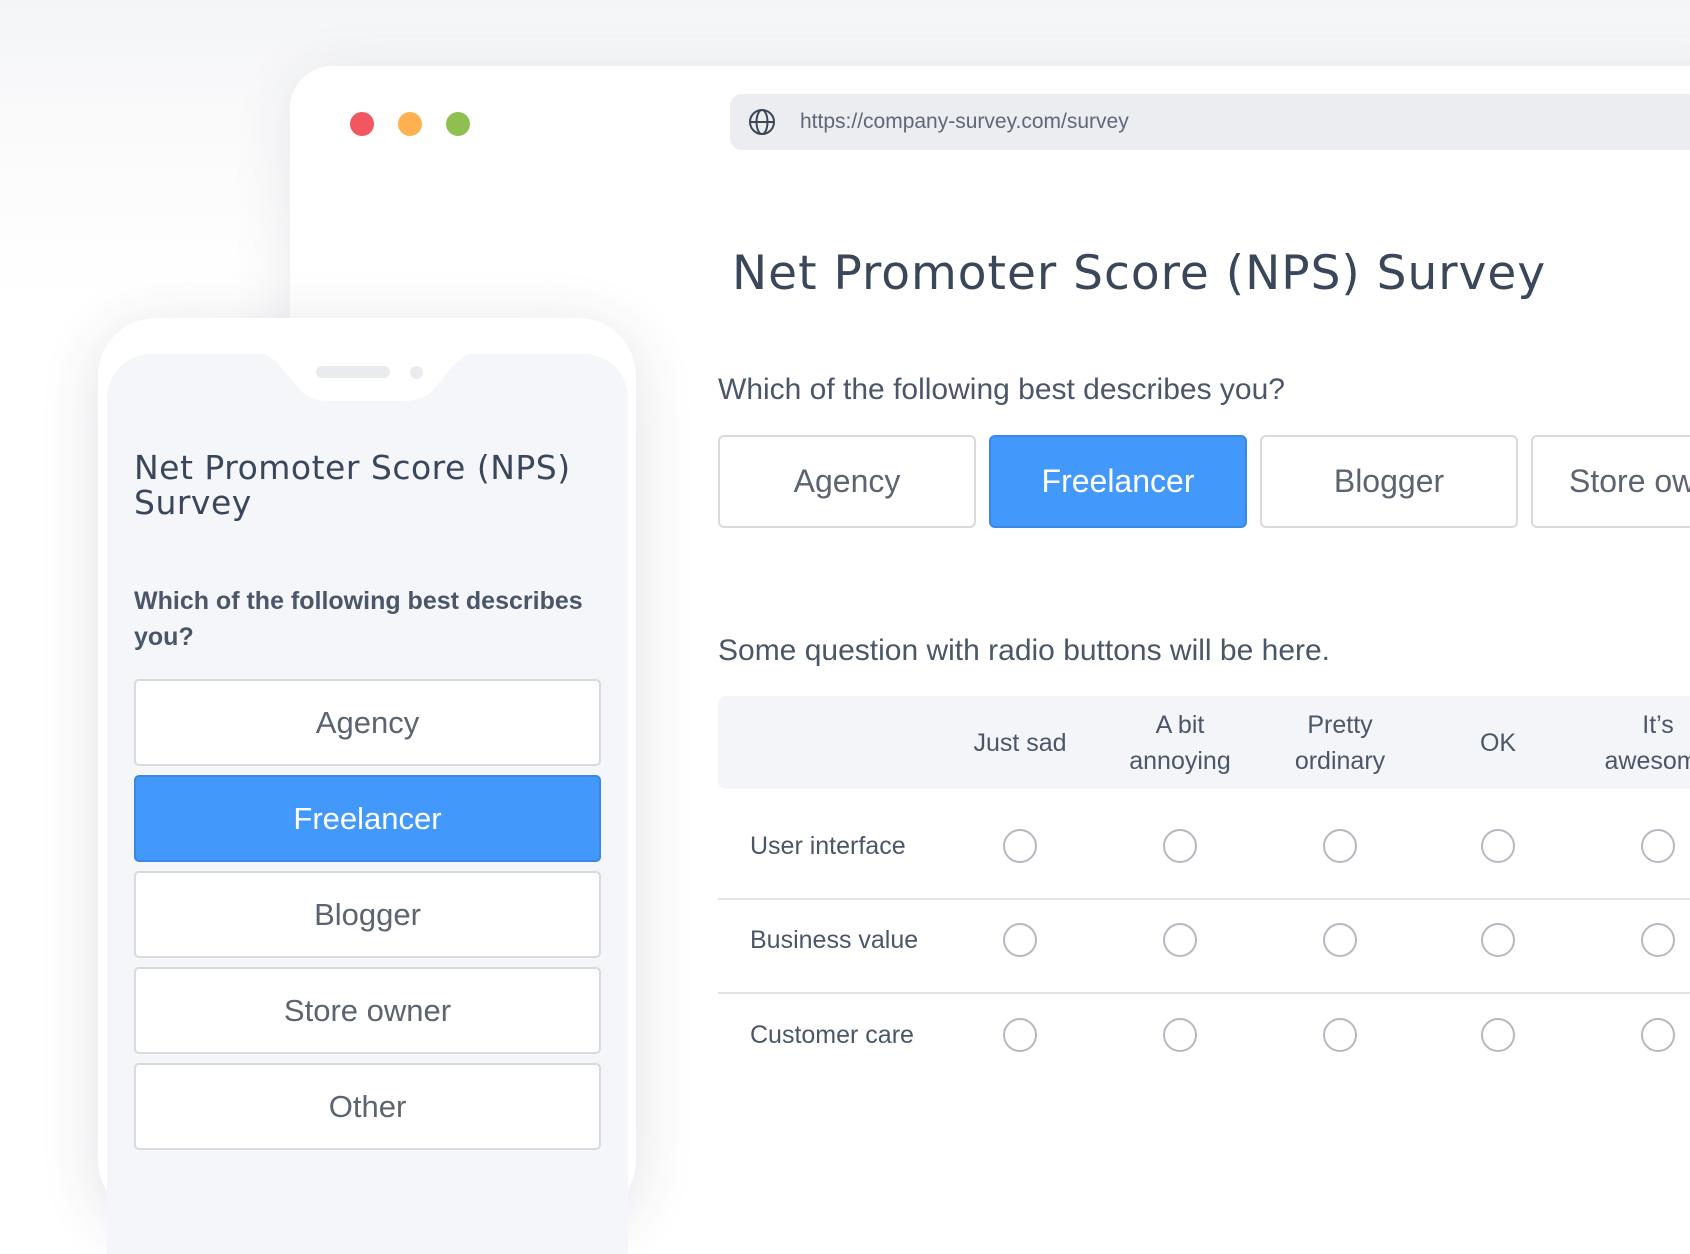  Describe the element at coordinates (964, 122) in the screenshot. I see `url-text: https://company-survey.com/survey` at that location.